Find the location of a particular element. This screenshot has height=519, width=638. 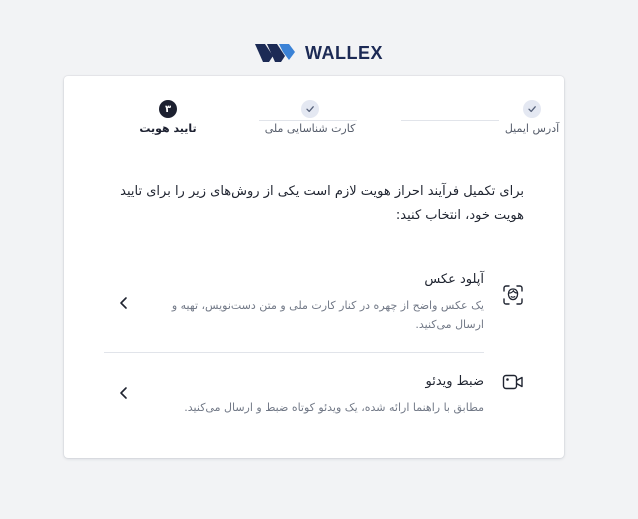

step-identity-number: ۳ is located at coordinates (168, 109).